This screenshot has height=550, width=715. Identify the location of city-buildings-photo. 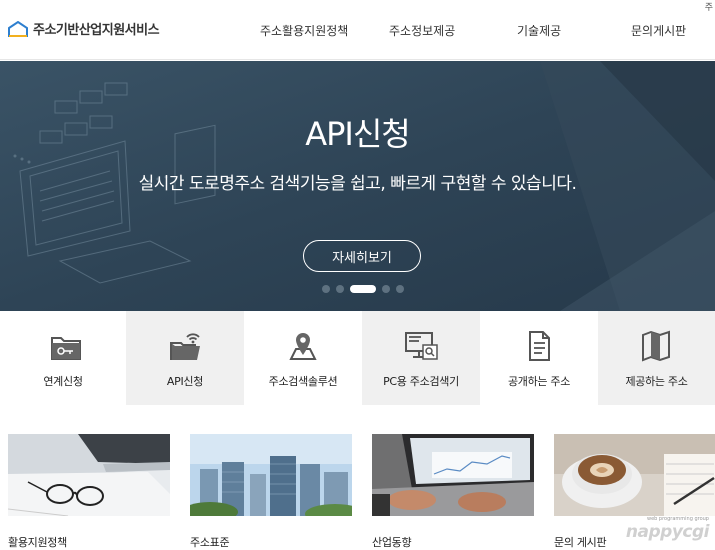
(271, 475).